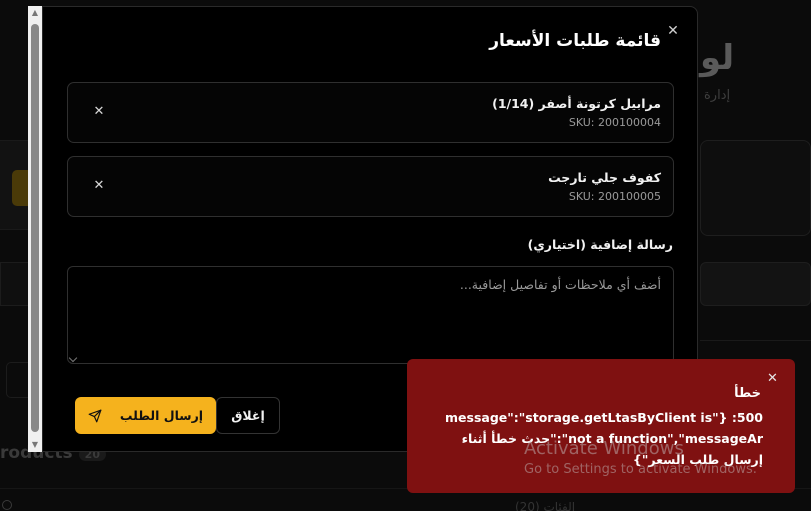  I want to click on submit-request-button: إرسال الطلب, so click(145, 415).